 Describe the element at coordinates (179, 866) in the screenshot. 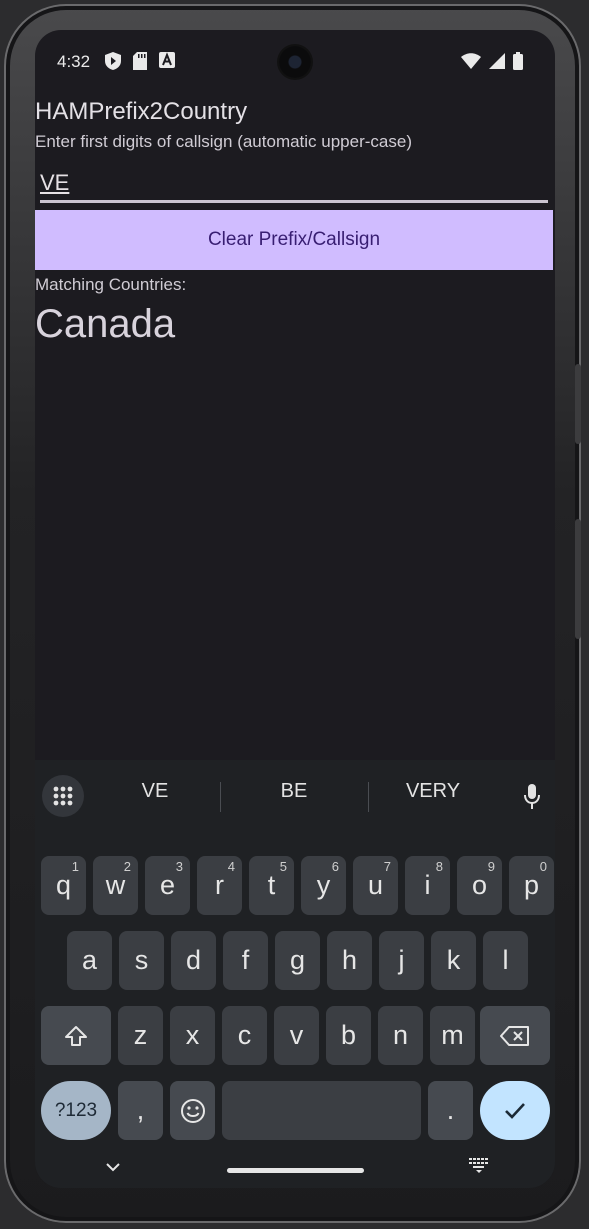

I see `key-hint: 3` at that location.